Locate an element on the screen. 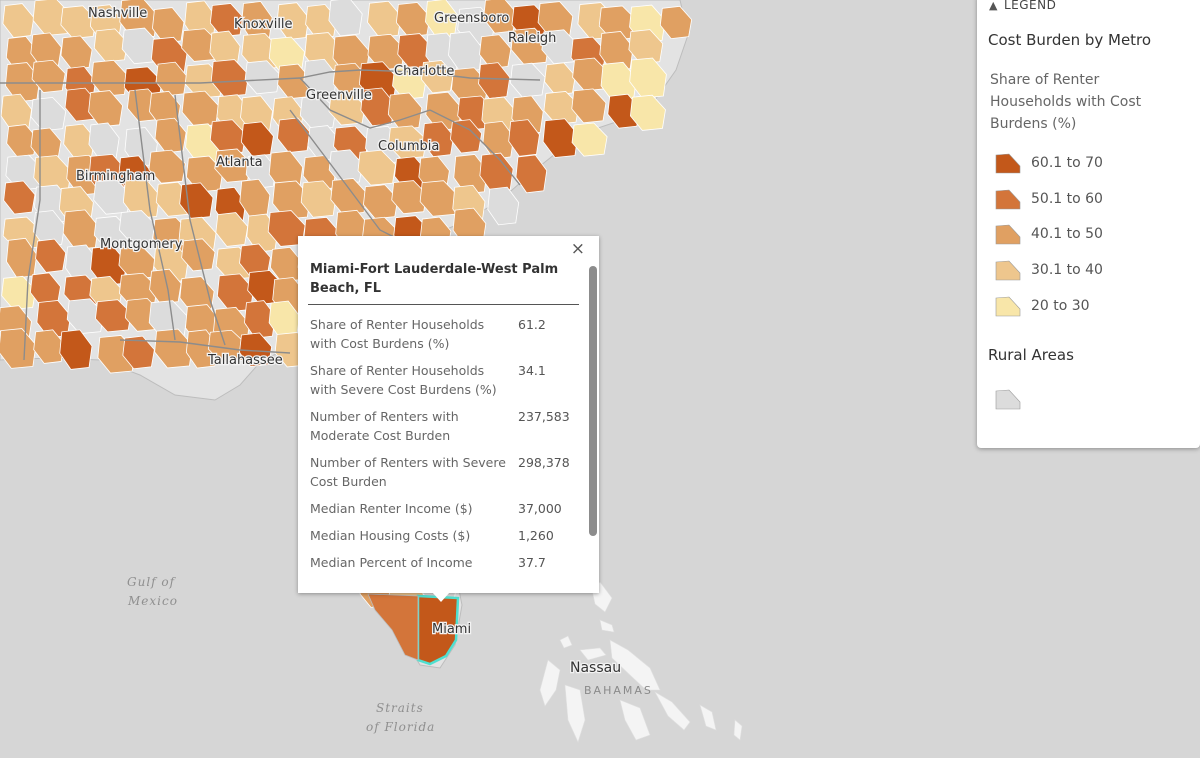 The width and height of the screenshot is (1200, 758). water-label-mexico: Mexico is located at coordinates (152, 601).